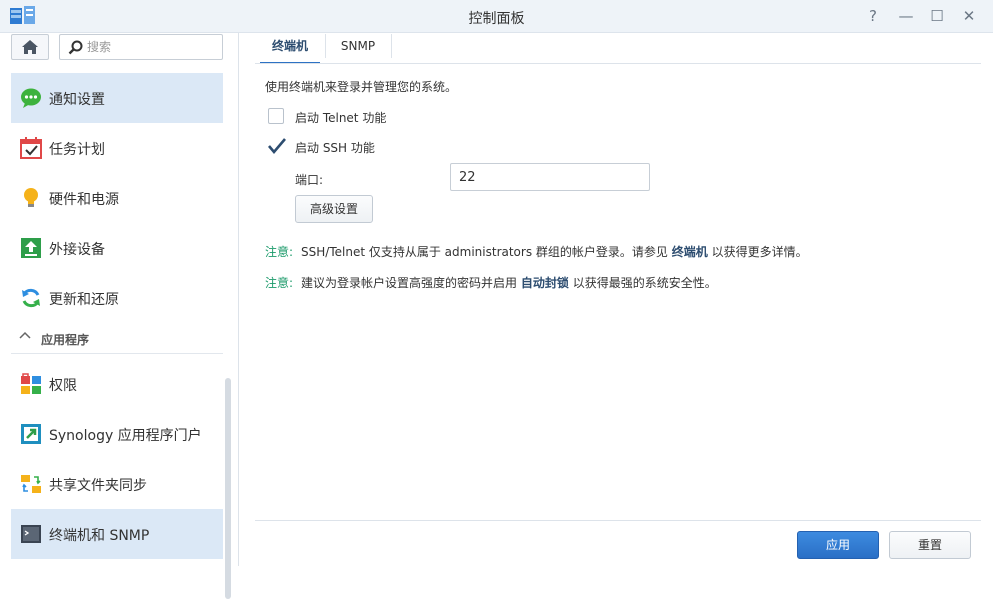  I want to click on sidebar-item-shared-folder-sync: 共享文件夹同步, so click(117, 484).